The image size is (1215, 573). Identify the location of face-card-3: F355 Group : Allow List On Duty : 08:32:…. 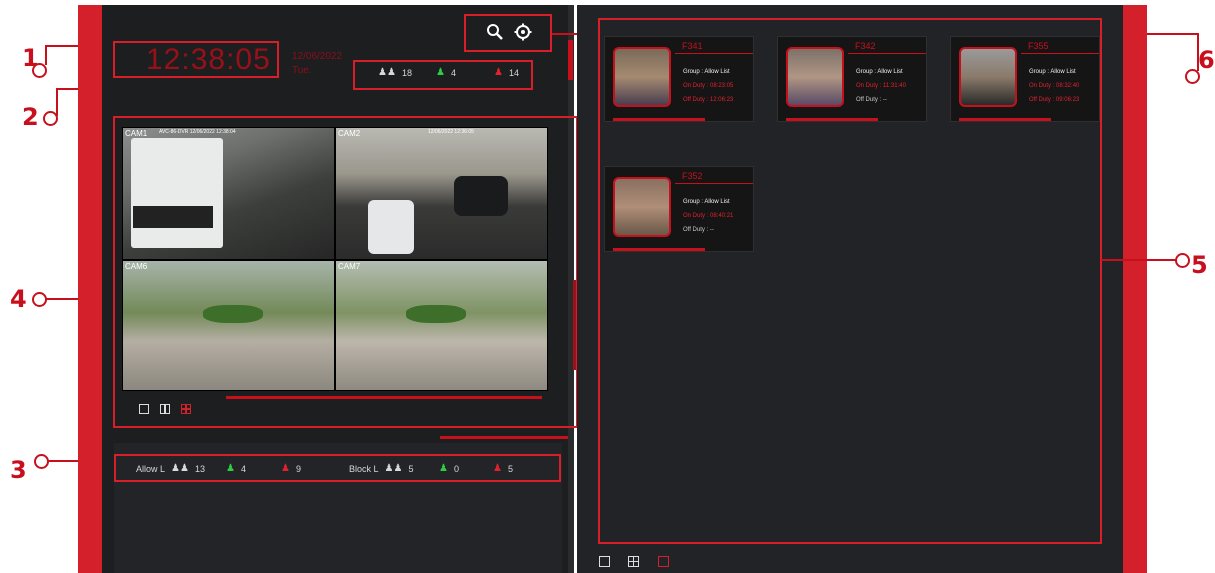
(1025, 79).